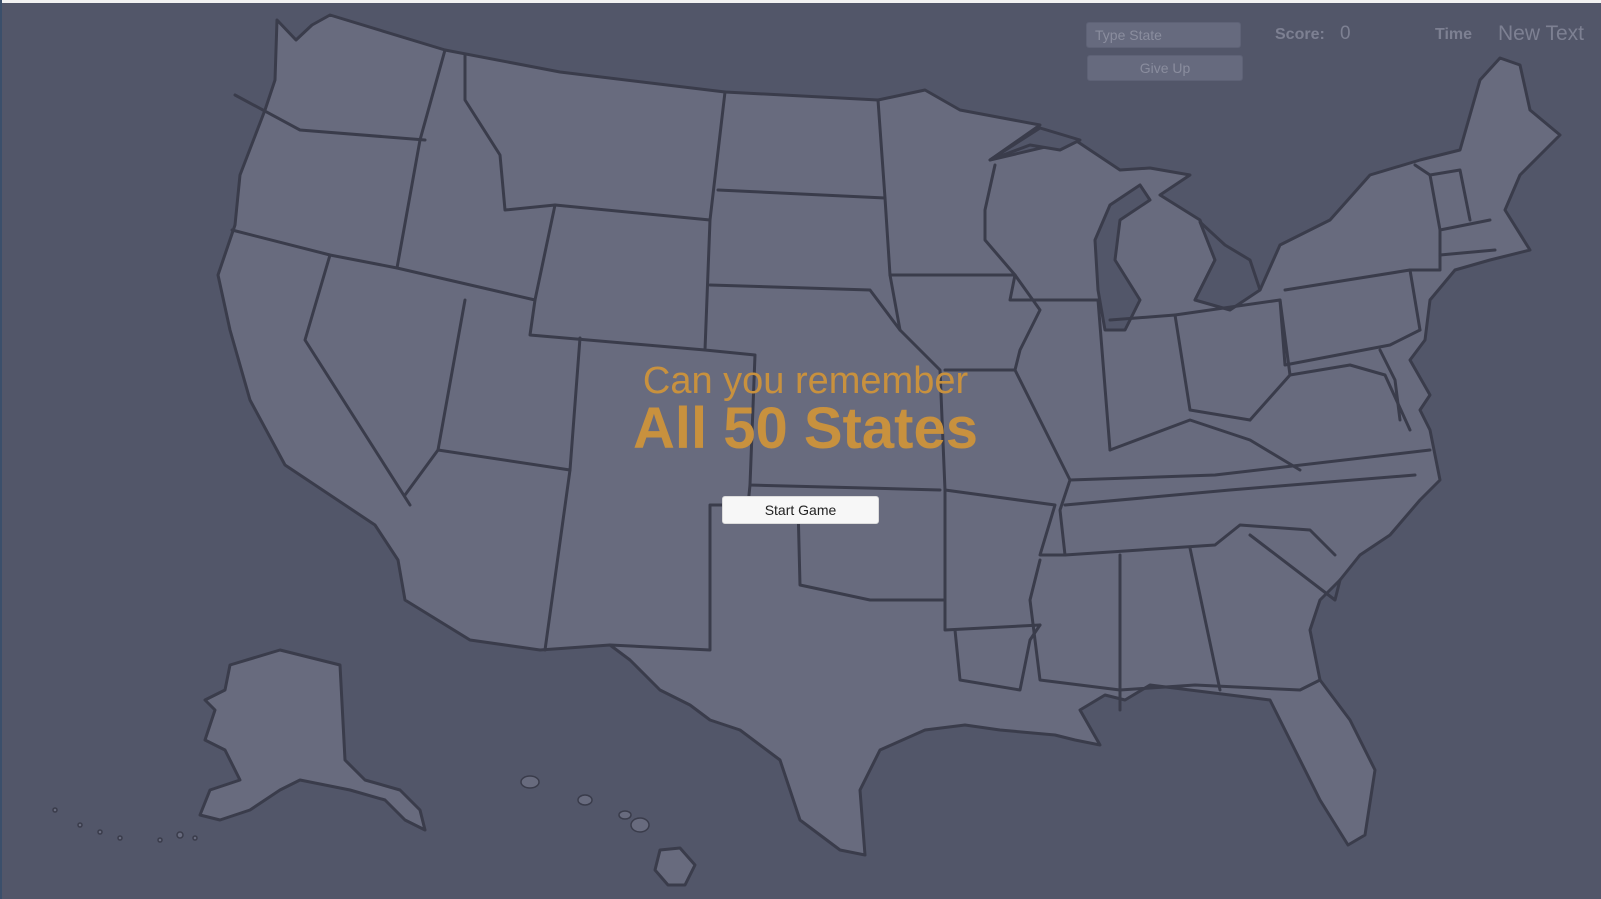 This screenshot has width=1601, height=899. I want to click on give-up-button: Give Up, so click(1165, 68).